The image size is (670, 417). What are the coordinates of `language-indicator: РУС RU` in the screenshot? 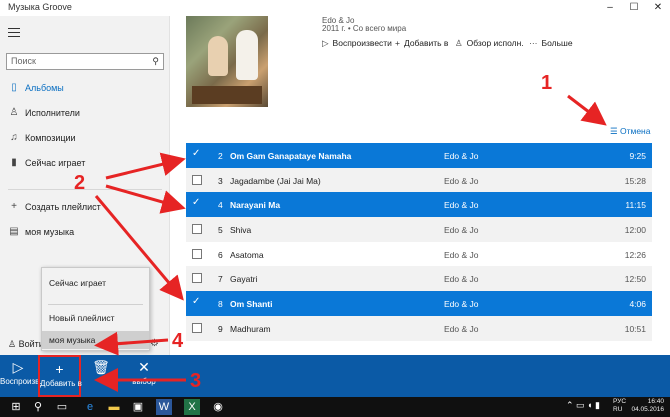 It's located at (619, 406).